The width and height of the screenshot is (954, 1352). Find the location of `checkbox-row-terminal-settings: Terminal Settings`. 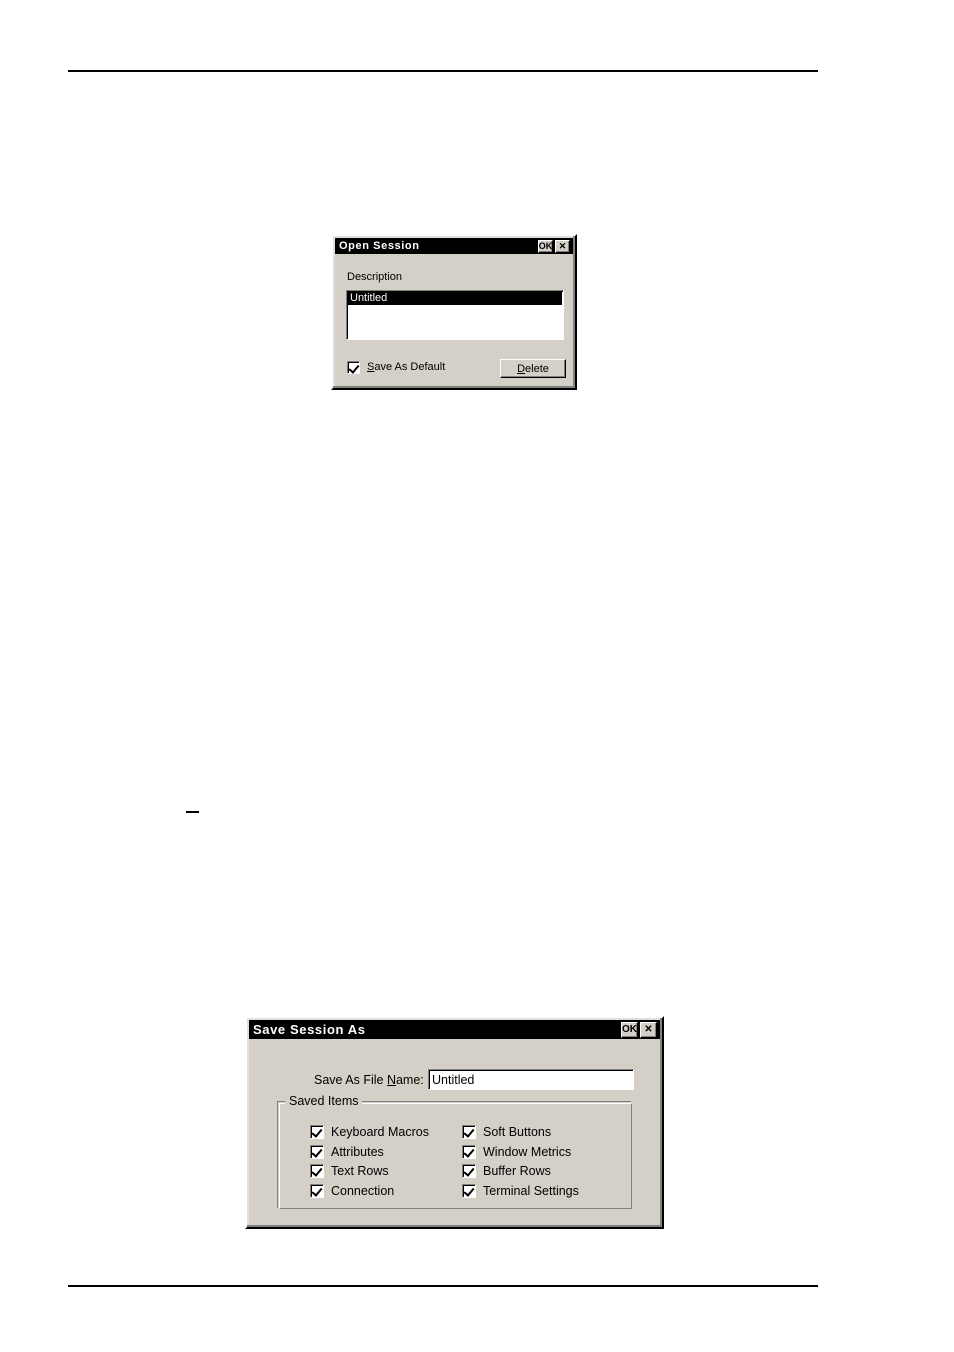

checkbox-row-terminal-settings: Terminal Settings is located at coordinates (520, 1191).